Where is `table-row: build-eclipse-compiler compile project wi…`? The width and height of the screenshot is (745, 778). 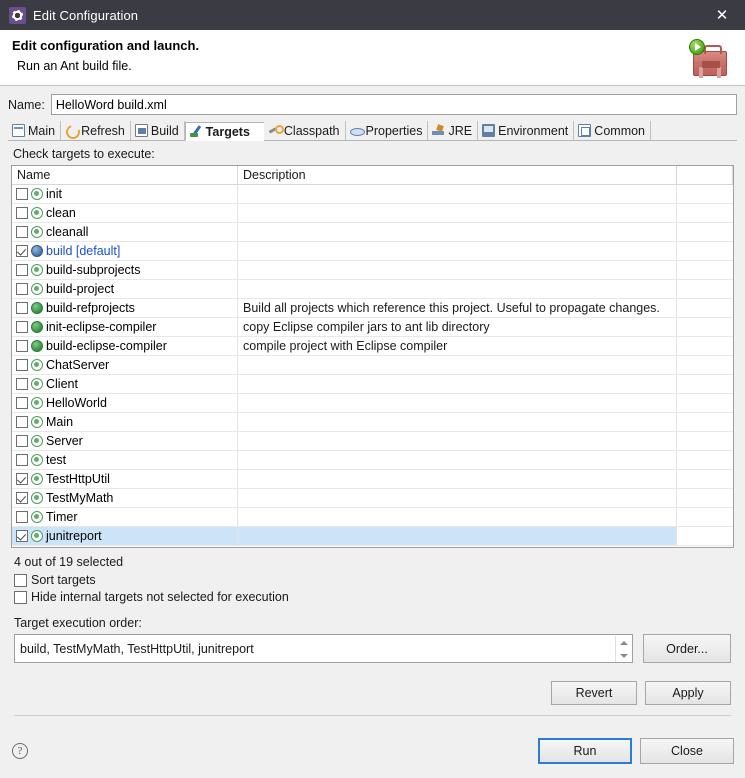 table-row: build-eclipse-compiler compile project wi… is located at coordinates (372, 346).